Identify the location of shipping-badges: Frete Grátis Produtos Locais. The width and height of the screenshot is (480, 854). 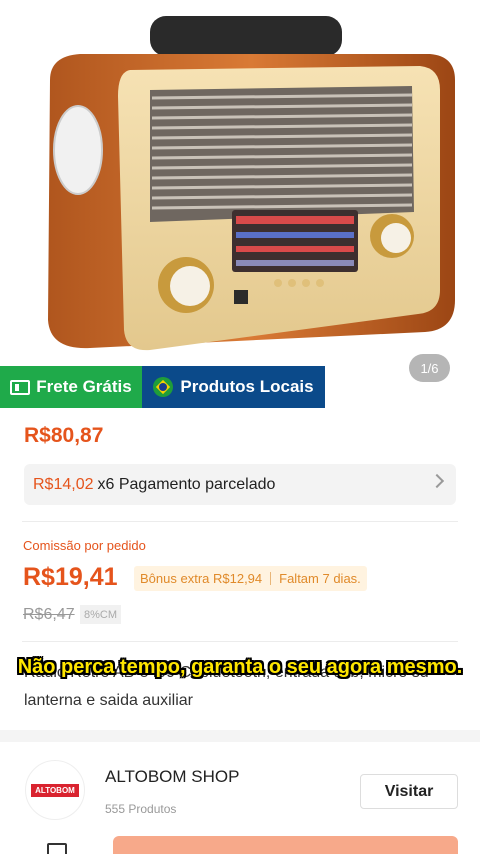
(162, 387).